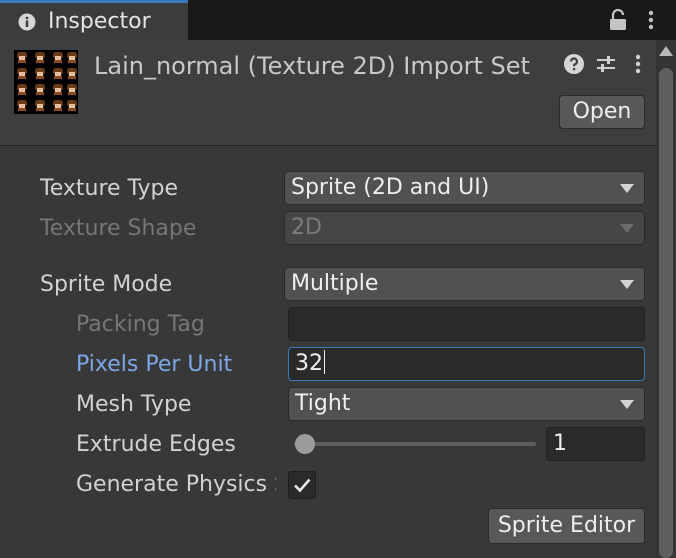  I want to click on pixels-per-unit-input: 32, so click(466, 364).